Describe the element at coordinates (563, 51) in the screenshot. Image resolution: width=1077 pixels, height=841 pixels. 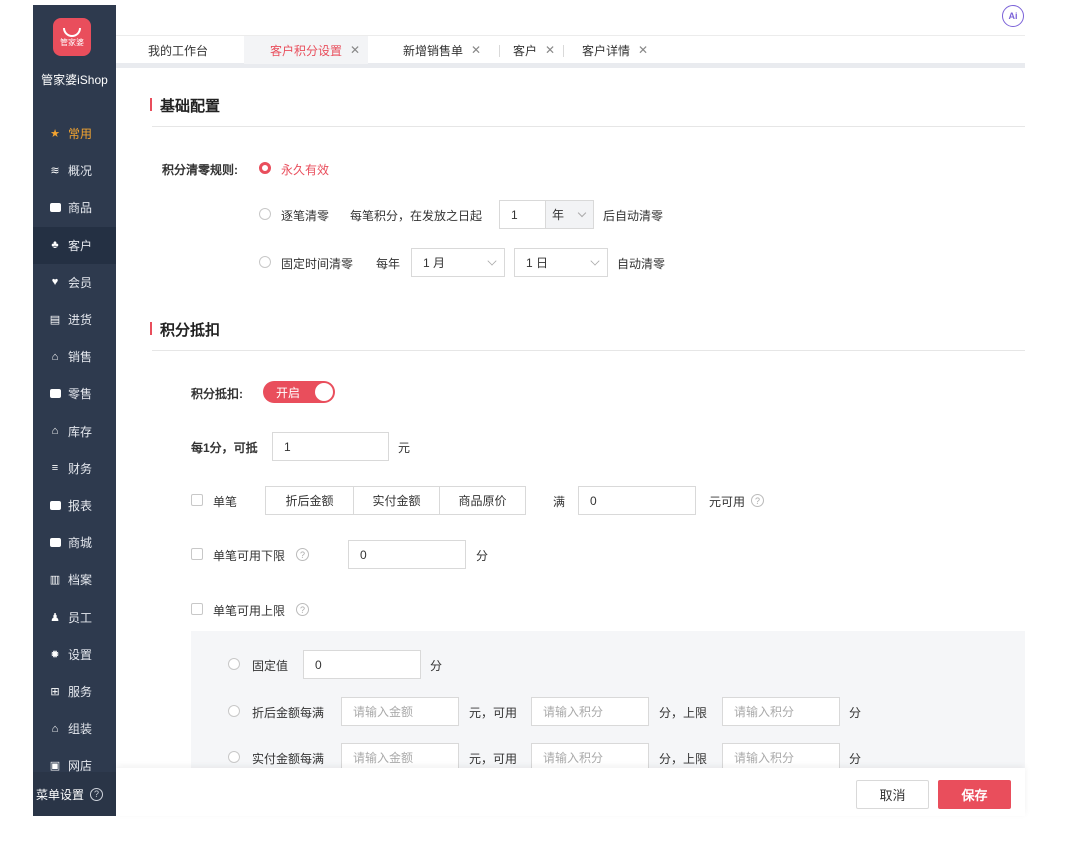
I see `tab-divider` at that location.